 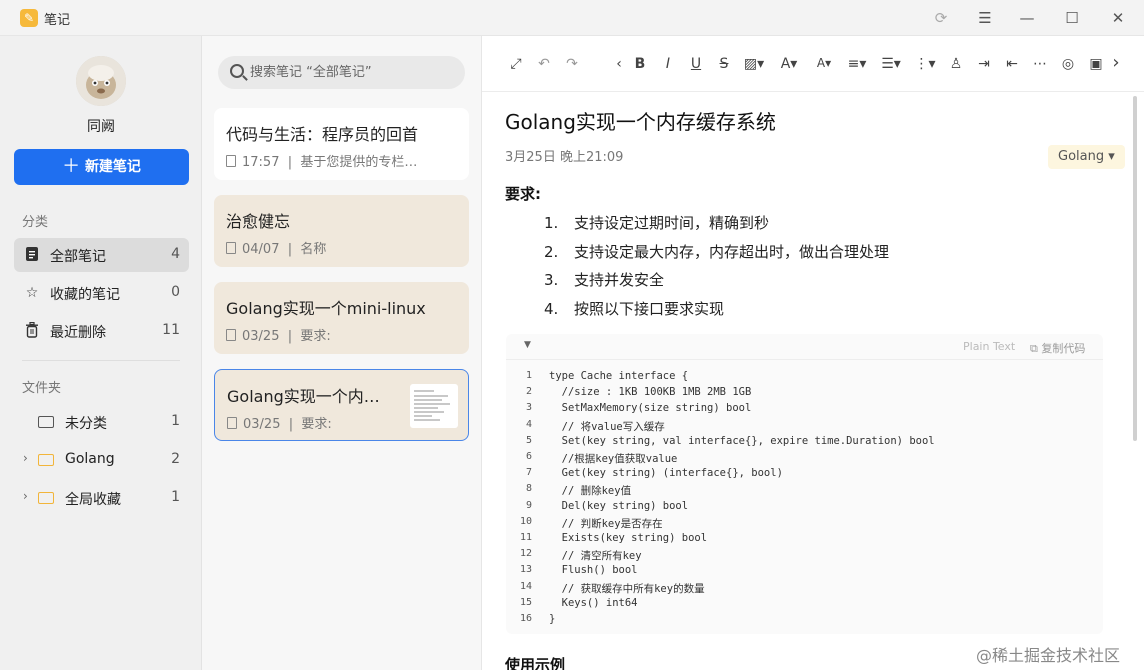 I want to click on sidebar-item-recently-deleted: 最近删除 11, so click(x=101, y=331).